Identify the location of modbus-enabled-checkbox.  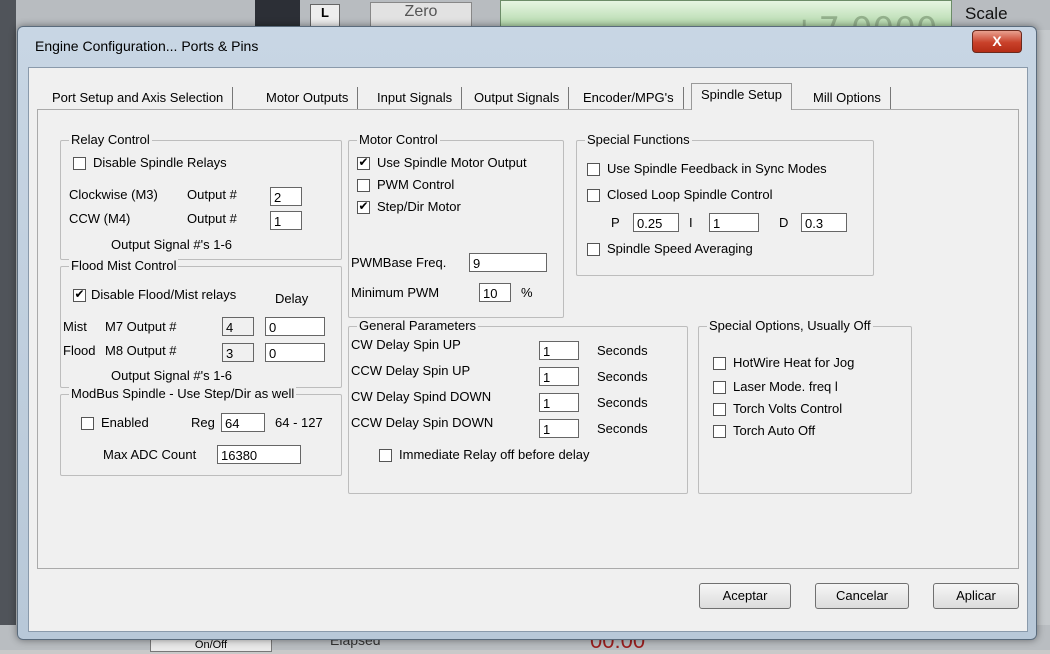
(87, 423).